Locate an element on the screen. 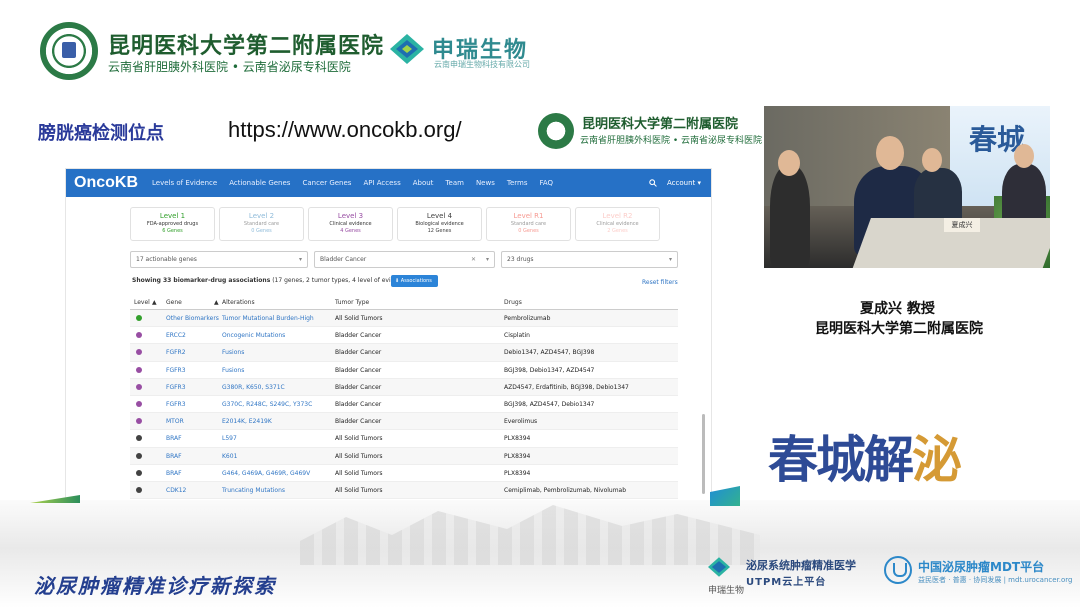  nav-actionable-genes: Actionable Genes is located at coordinates (259, 183).